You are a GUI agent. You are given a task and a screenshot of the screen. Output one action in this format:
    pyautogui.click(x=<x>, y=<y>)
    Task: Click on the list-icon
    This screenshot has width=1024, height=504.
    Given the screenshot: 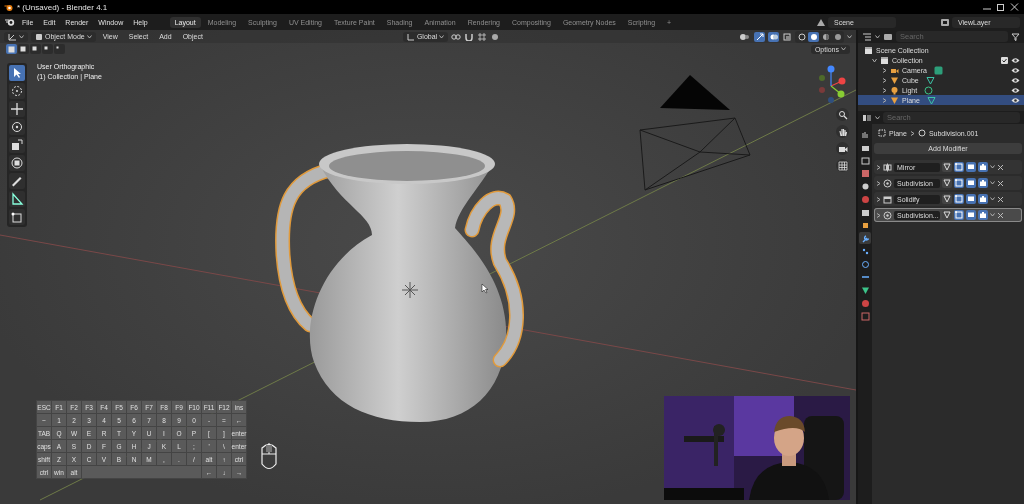 What is the action you would take?
    pyautogui.click(x=867, y=36)
    